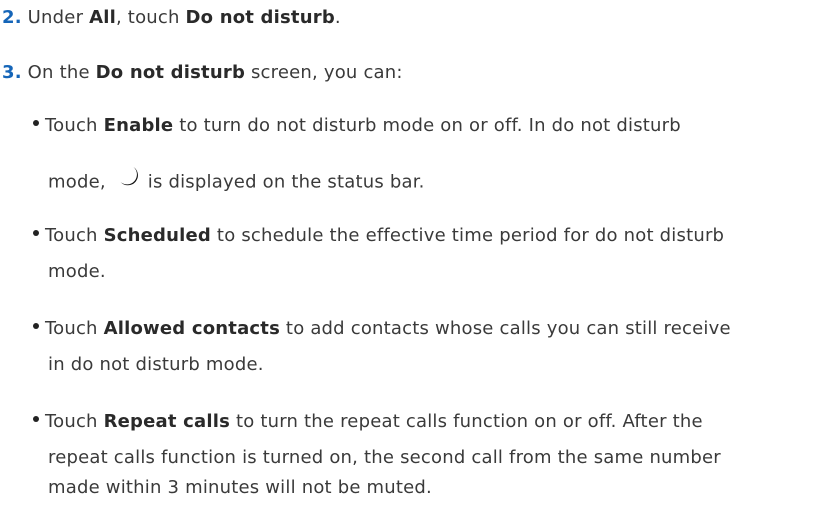  What do you see at coordinates (138, 125) in the screenshot?
I see `bullet-bold-term: Enable` at bounding box center [138, 125].